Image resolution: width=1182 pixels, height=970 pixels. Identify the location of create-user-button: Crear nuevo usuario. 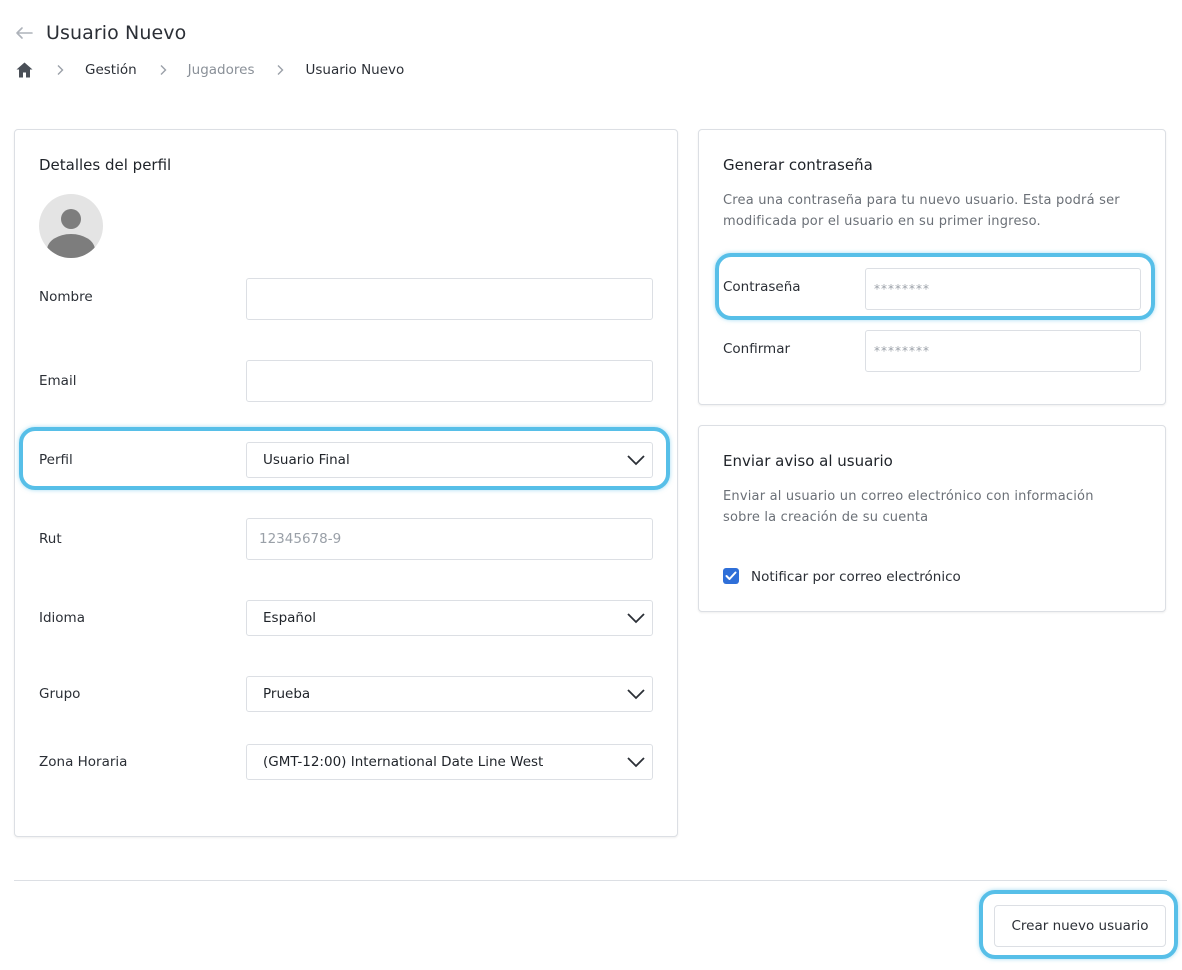
(1080, 926).